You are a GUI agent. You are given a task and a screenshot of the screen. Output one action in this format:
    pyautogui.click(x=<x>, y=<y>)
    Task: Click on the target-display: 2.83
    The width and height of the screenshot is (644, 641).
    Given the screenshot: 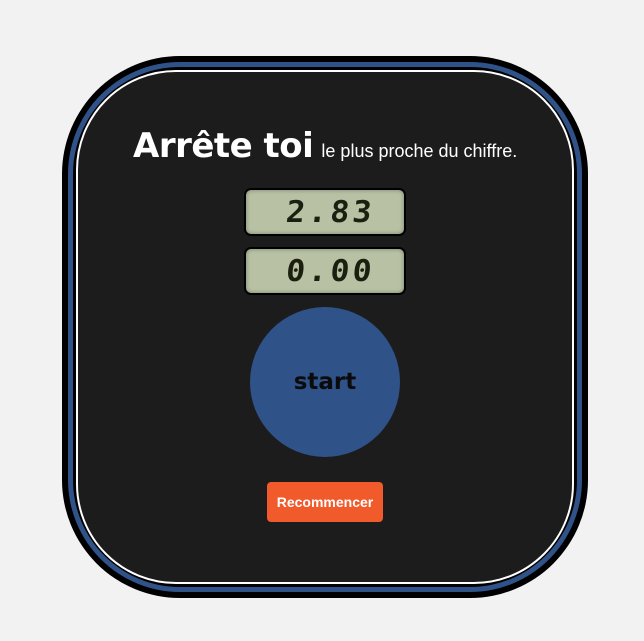 What is the action you would take?
    pyautogui.click(x=325, y=212)
    